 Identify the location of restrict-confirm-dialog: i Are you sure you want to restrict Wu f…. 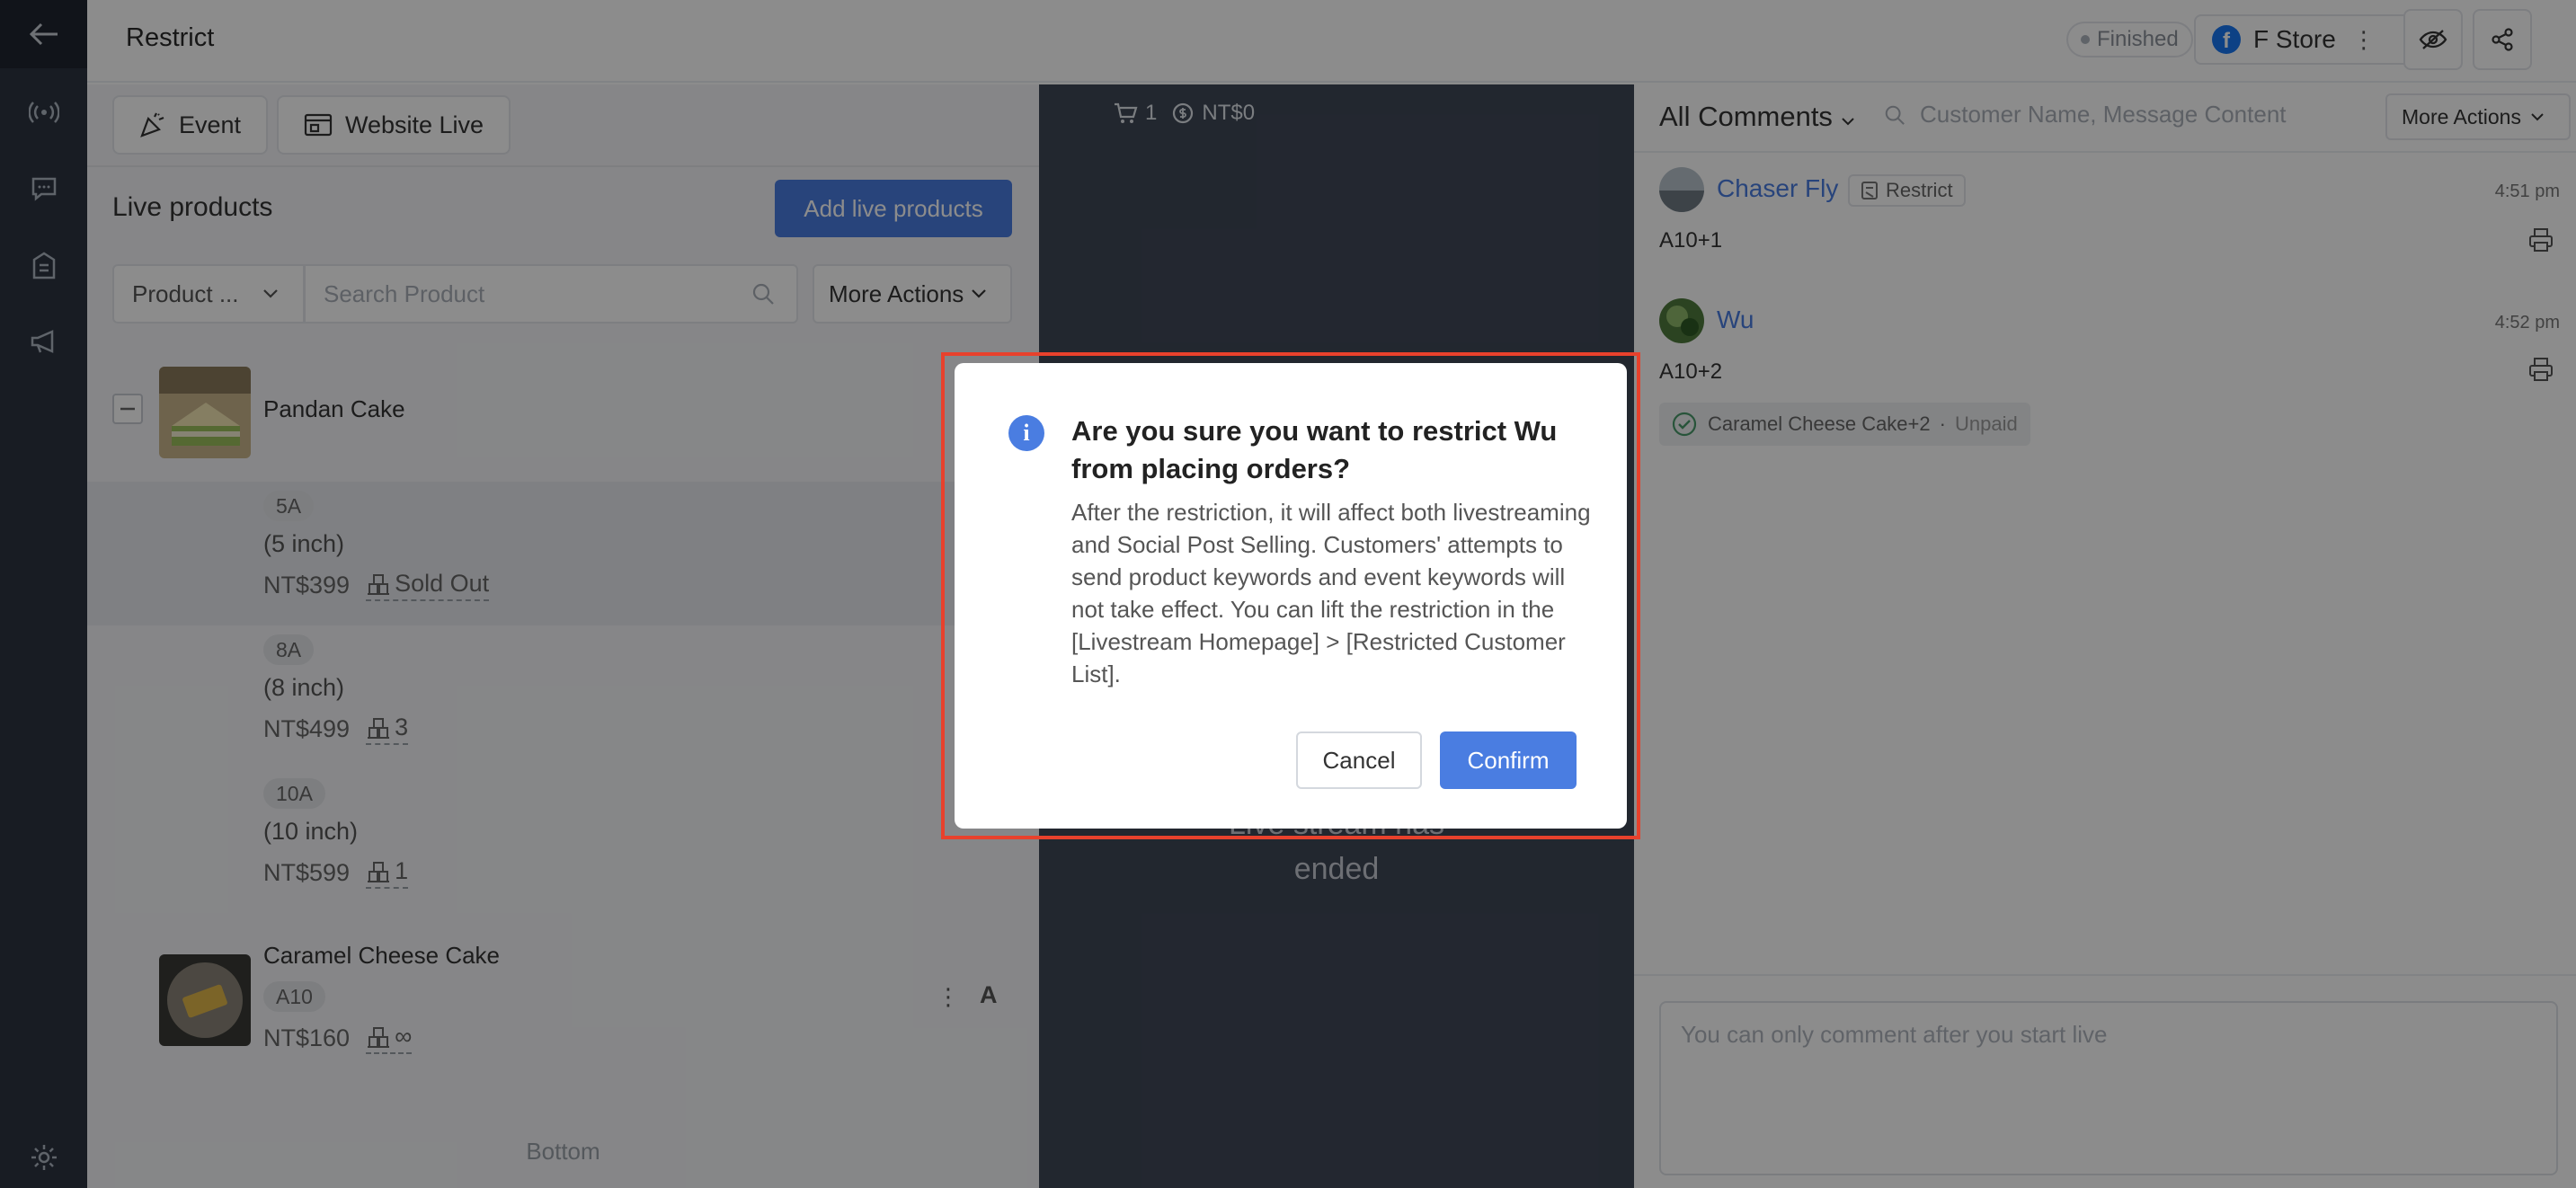
(1291, 596).